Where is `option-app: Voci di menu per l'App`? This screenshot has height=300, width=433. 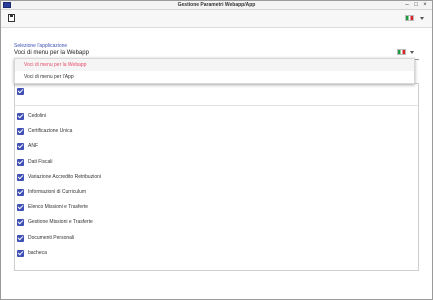
option-app: Voci di menu per l'App is located at coordinates (214, 77).